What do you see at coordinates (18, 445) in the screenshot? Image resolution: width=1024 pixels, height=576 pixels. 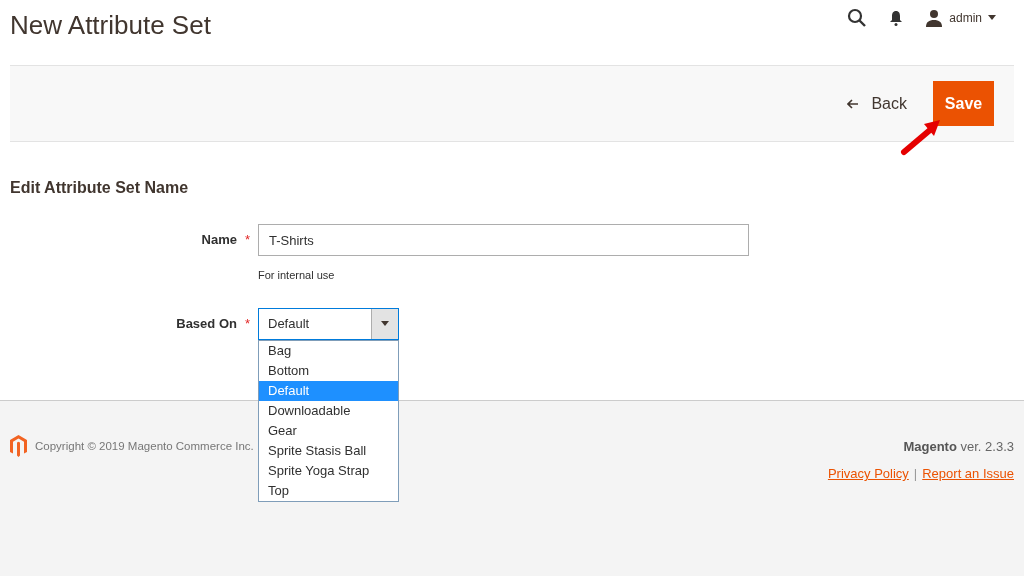 I see `logo-icon` at bounding box center [18, 445].